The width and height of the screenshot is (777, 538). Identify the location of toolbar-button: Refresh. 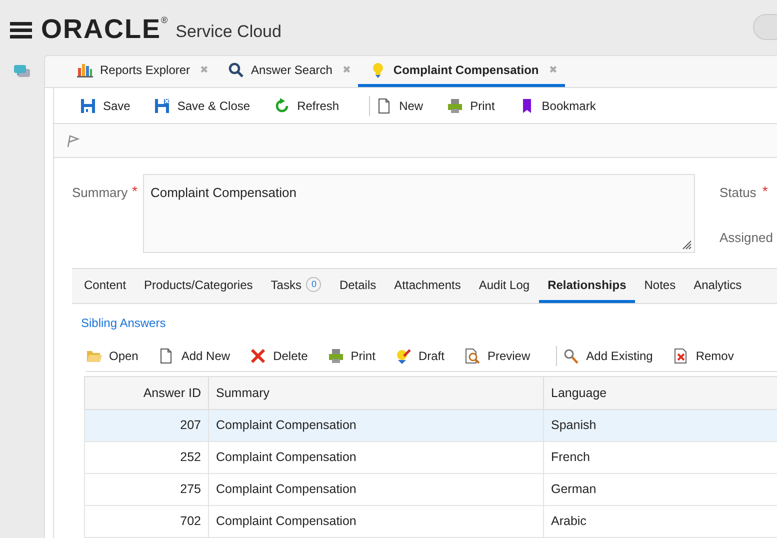
(307, 105).